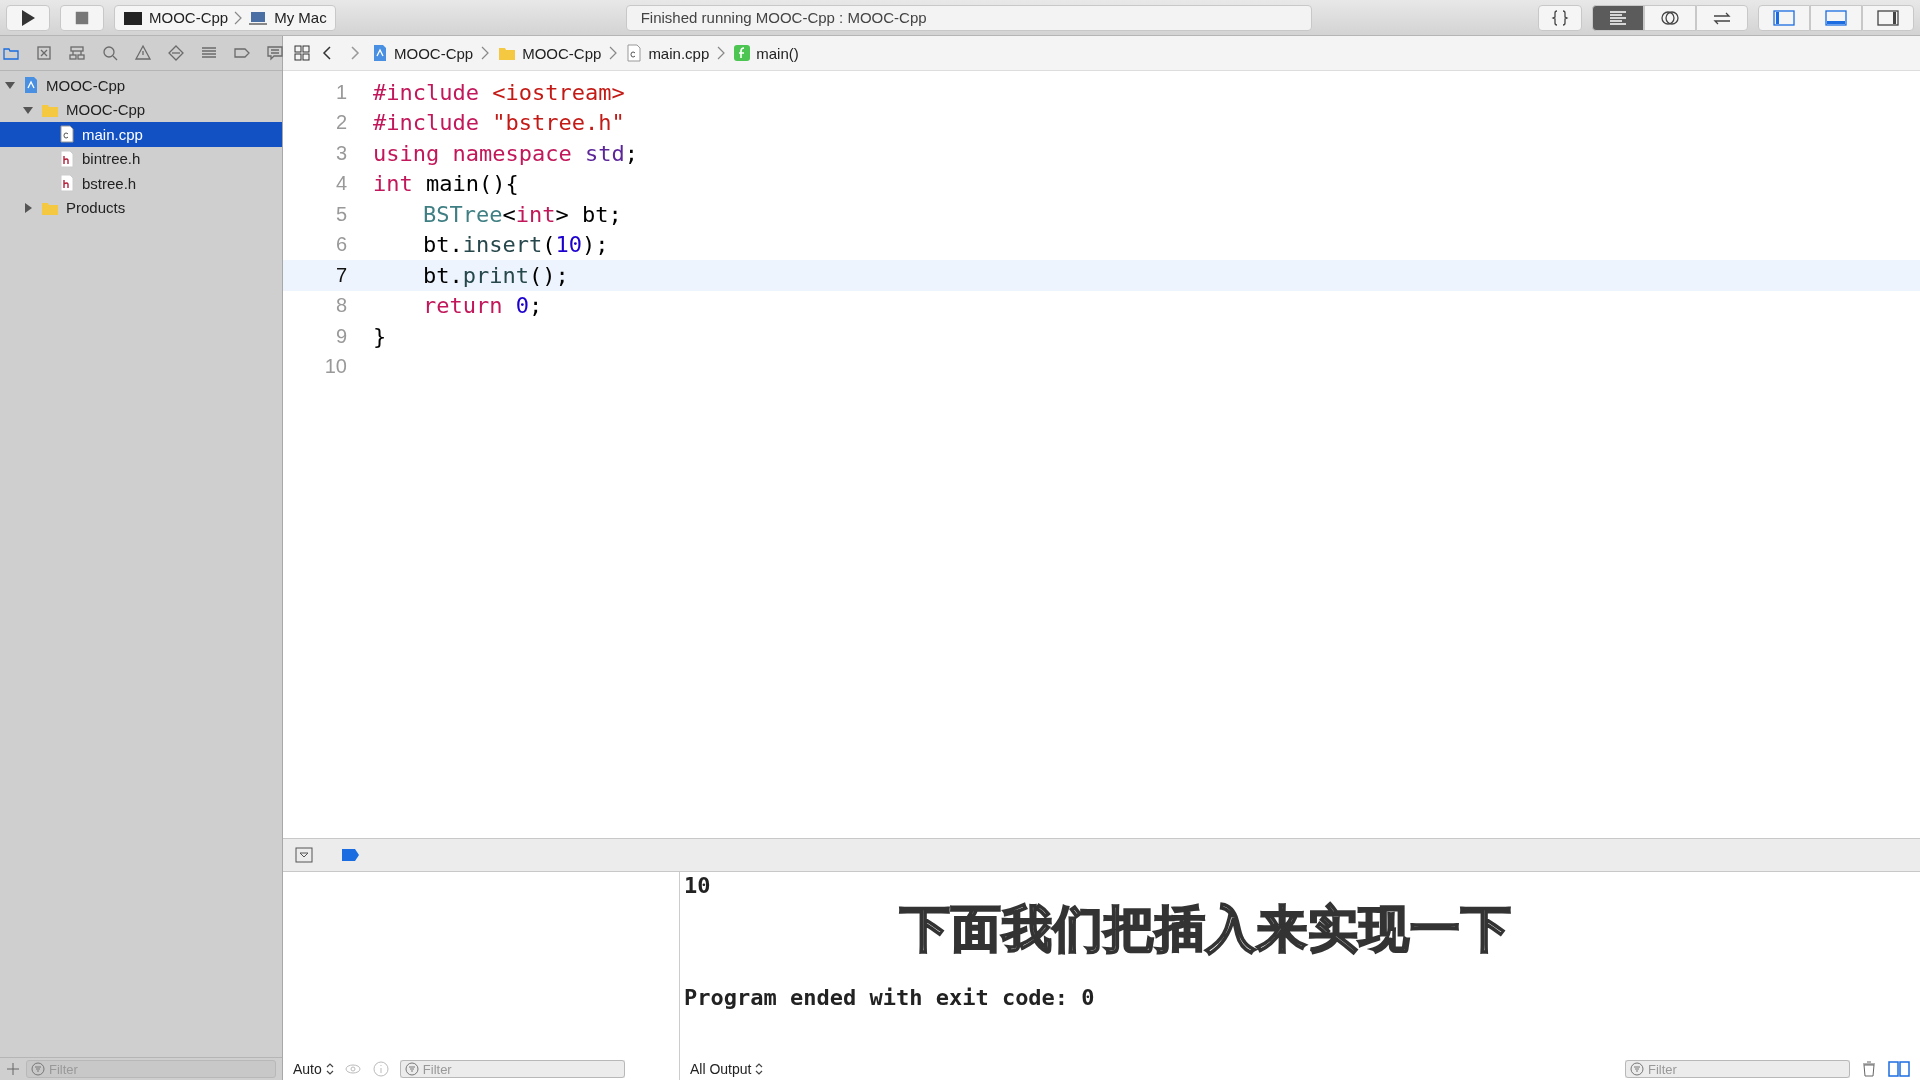  What do you see at coordinates (141, 134) in the screenshot?
I see `file-tree-item: main.cpp` at bounding box center [141, 134].